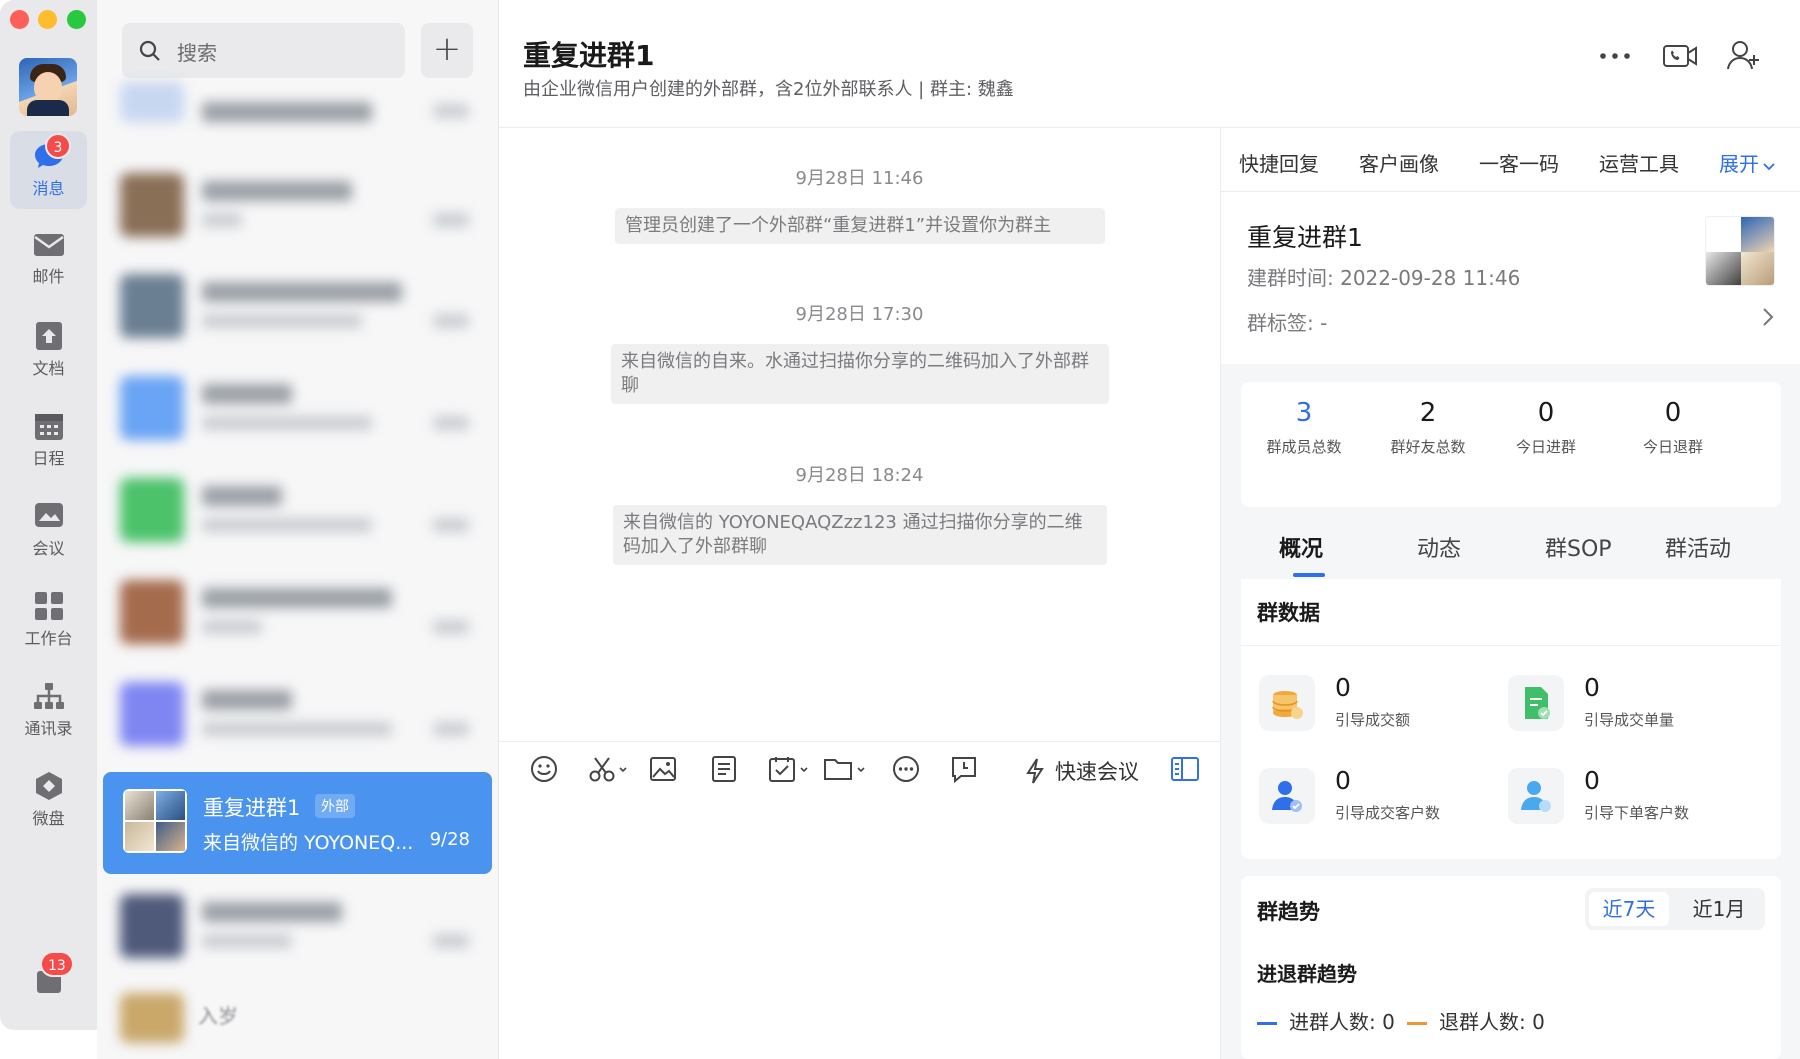 This screenshot has width=1800, height=1059. I want to click on add-button: +, so click(447, 50).